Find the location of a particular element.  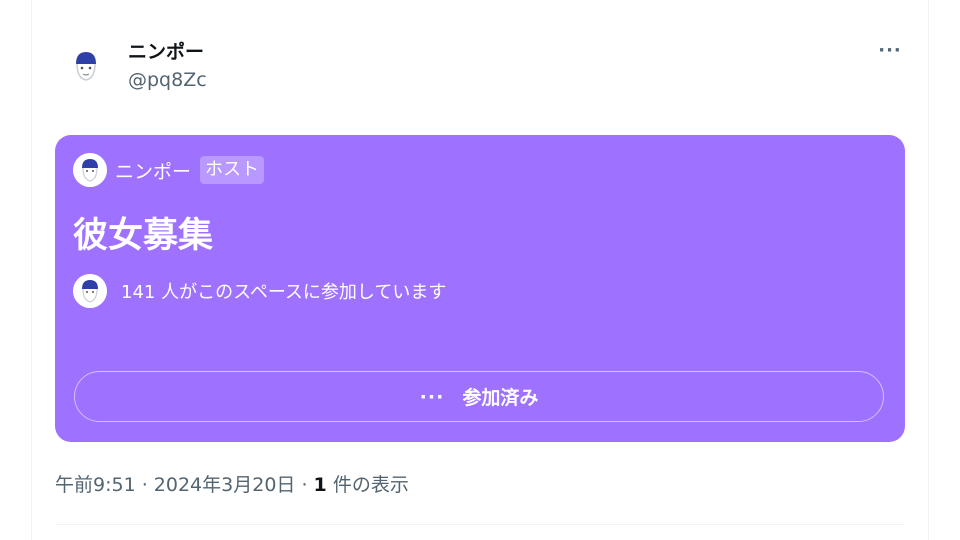

joined-button: ··· 参加済み is located at coordinates (479, 396).